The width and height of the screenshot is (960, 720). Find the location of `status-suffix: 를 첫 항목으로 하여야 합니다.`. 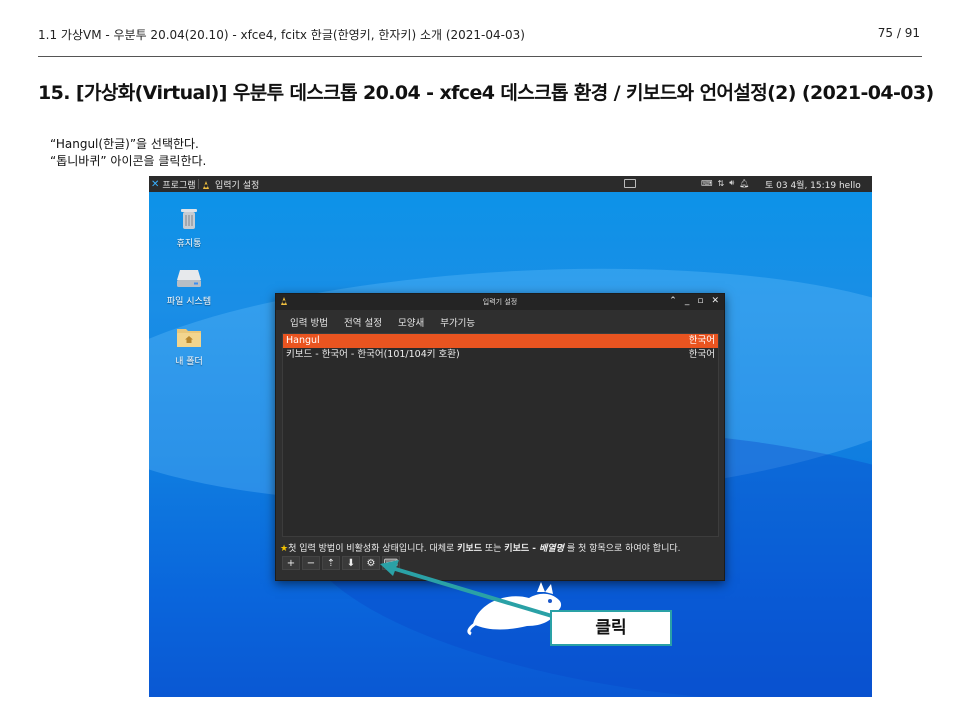

status-suffix: 를 첫 항목으로 하여야 합니다. is located at coordinates (622, 549).